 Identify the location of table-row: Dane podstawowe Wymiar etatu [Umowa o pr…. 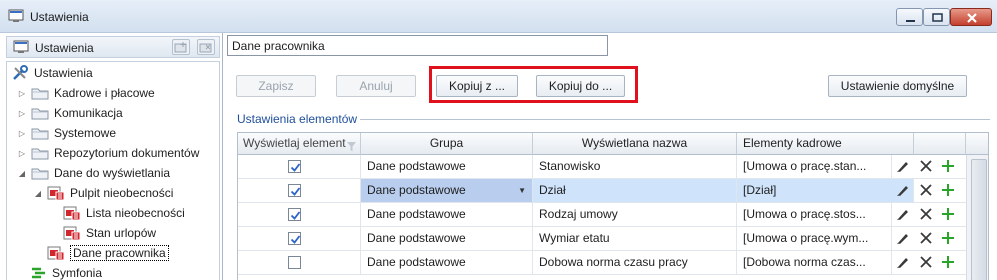
(613, 239).